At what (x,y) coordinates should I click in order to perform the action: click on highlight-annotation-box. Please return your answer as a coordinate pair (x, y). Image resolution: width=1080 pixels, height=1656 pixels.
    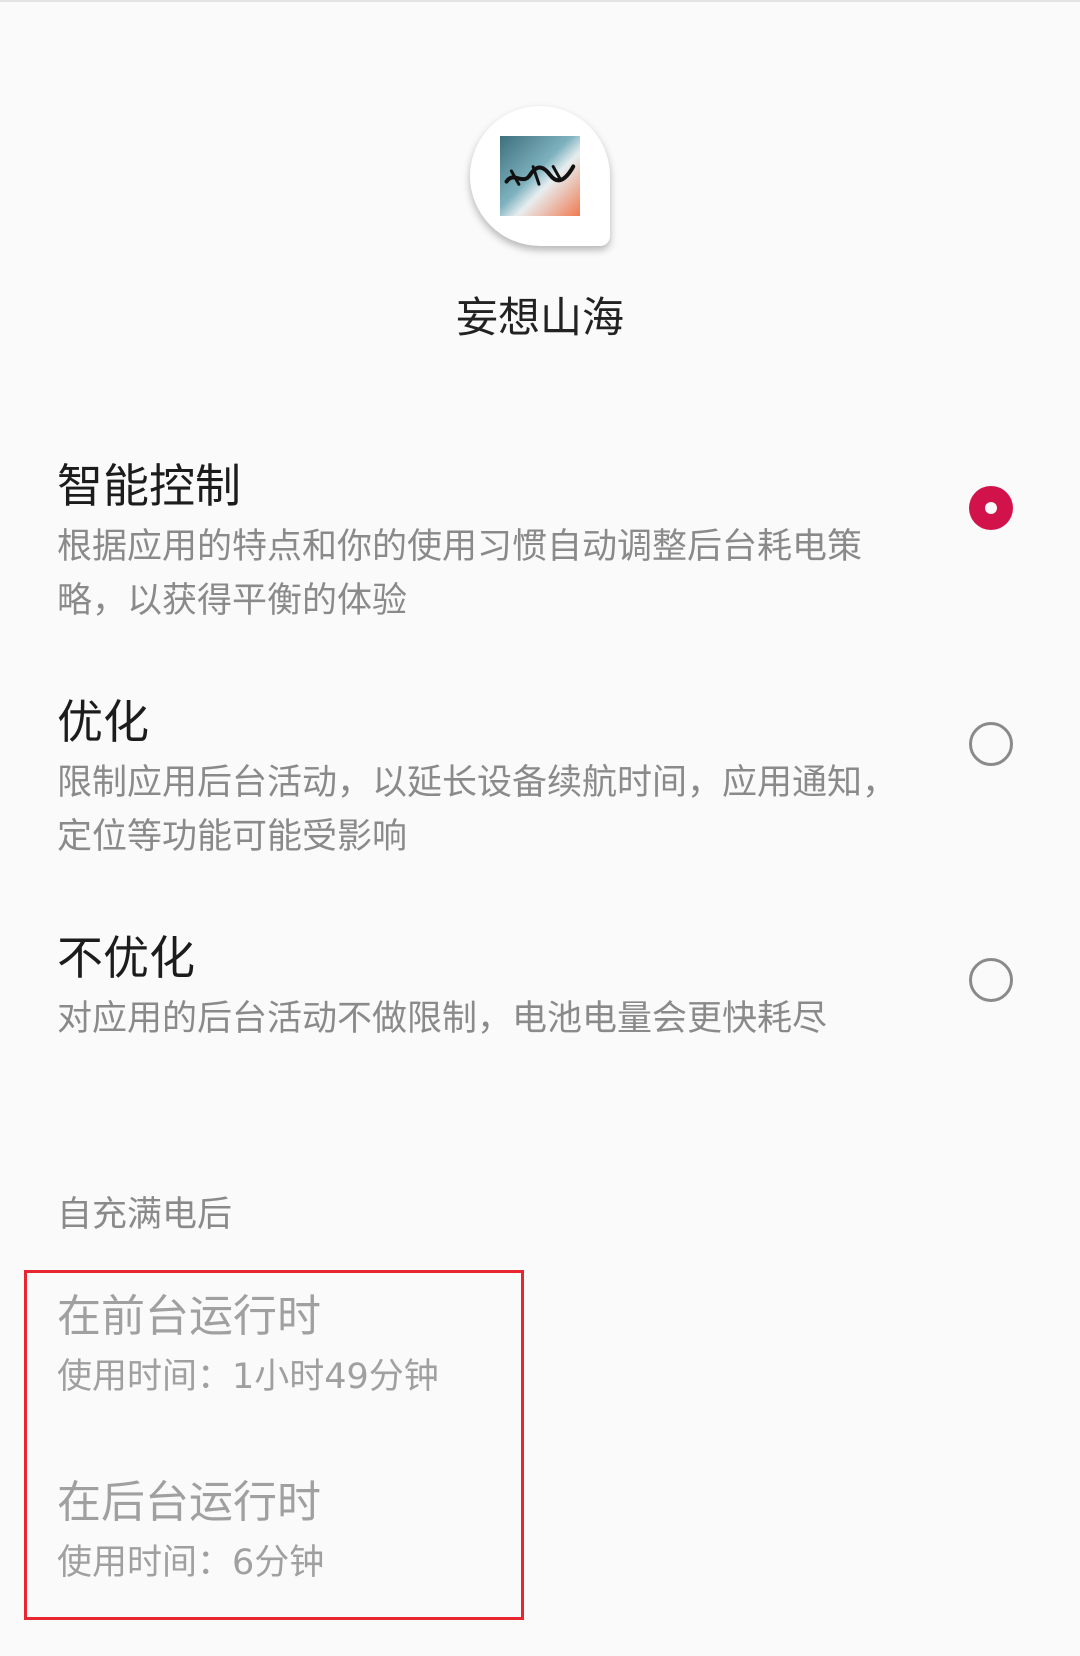
    Looking at the image, I should click on (274, 1445).